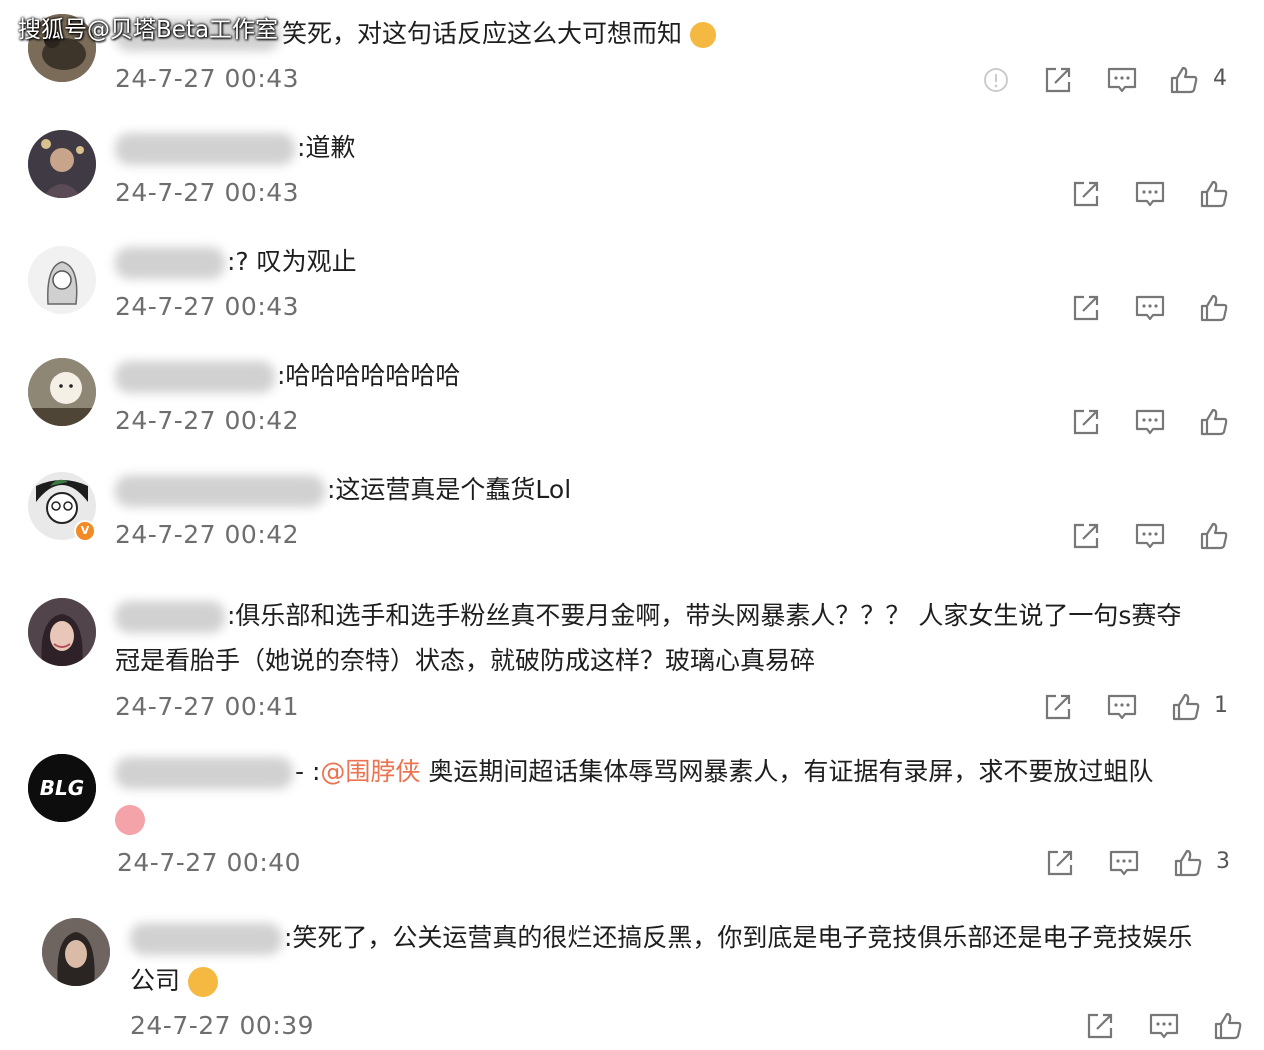  What do you see at coordinates (702, 35) in the screenshot?
I see `grin-emoji-icon` at bounding box center [702, 35].